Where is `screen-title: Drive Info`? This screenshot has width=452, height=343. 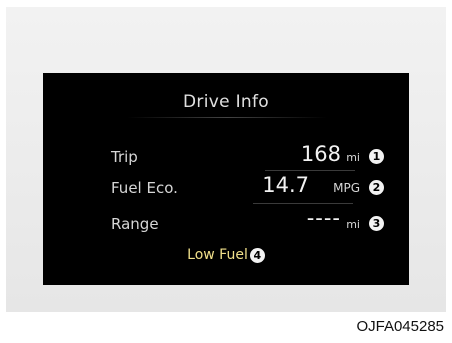
screen-title: Drive Info is located at coordinates (226, 102).